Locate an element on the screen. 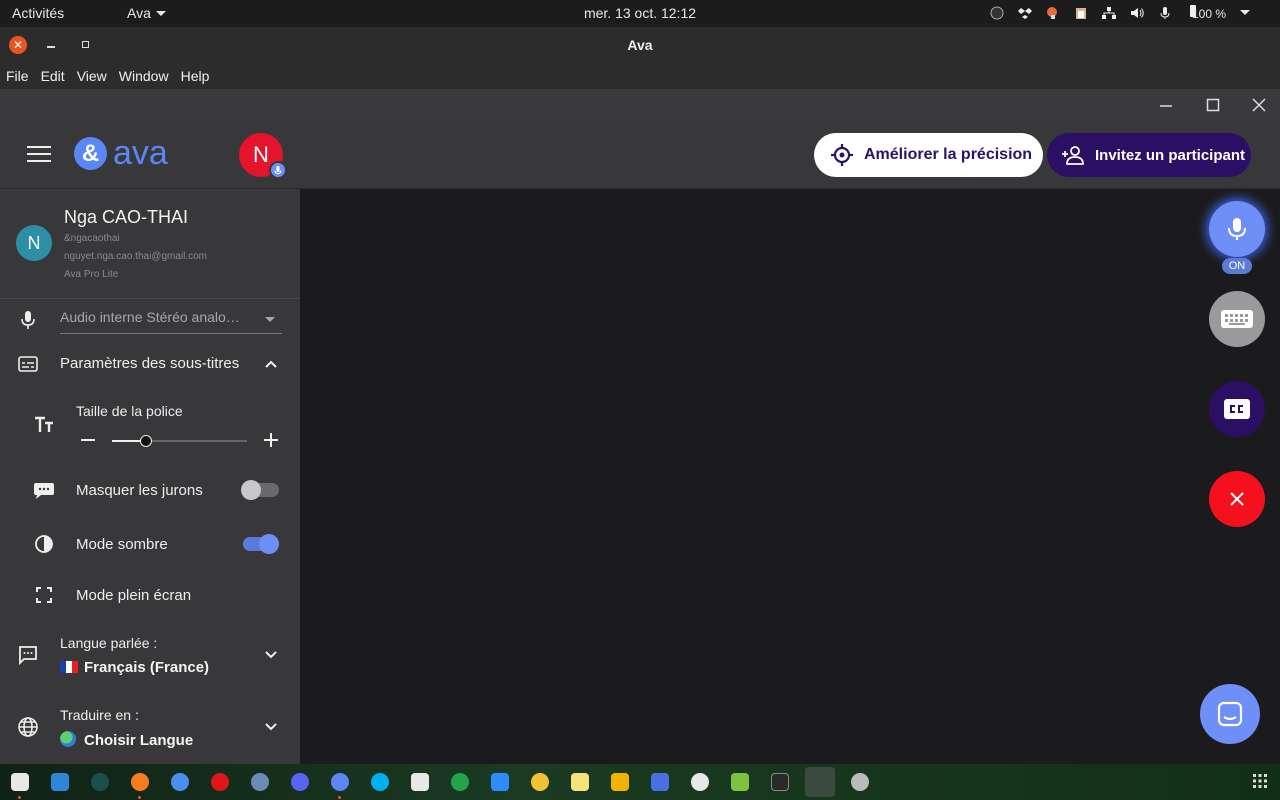 The height and width of the screenshot is (800, 1280). translate-language-value: Choisir Langue is located at coordinates (139, 740).